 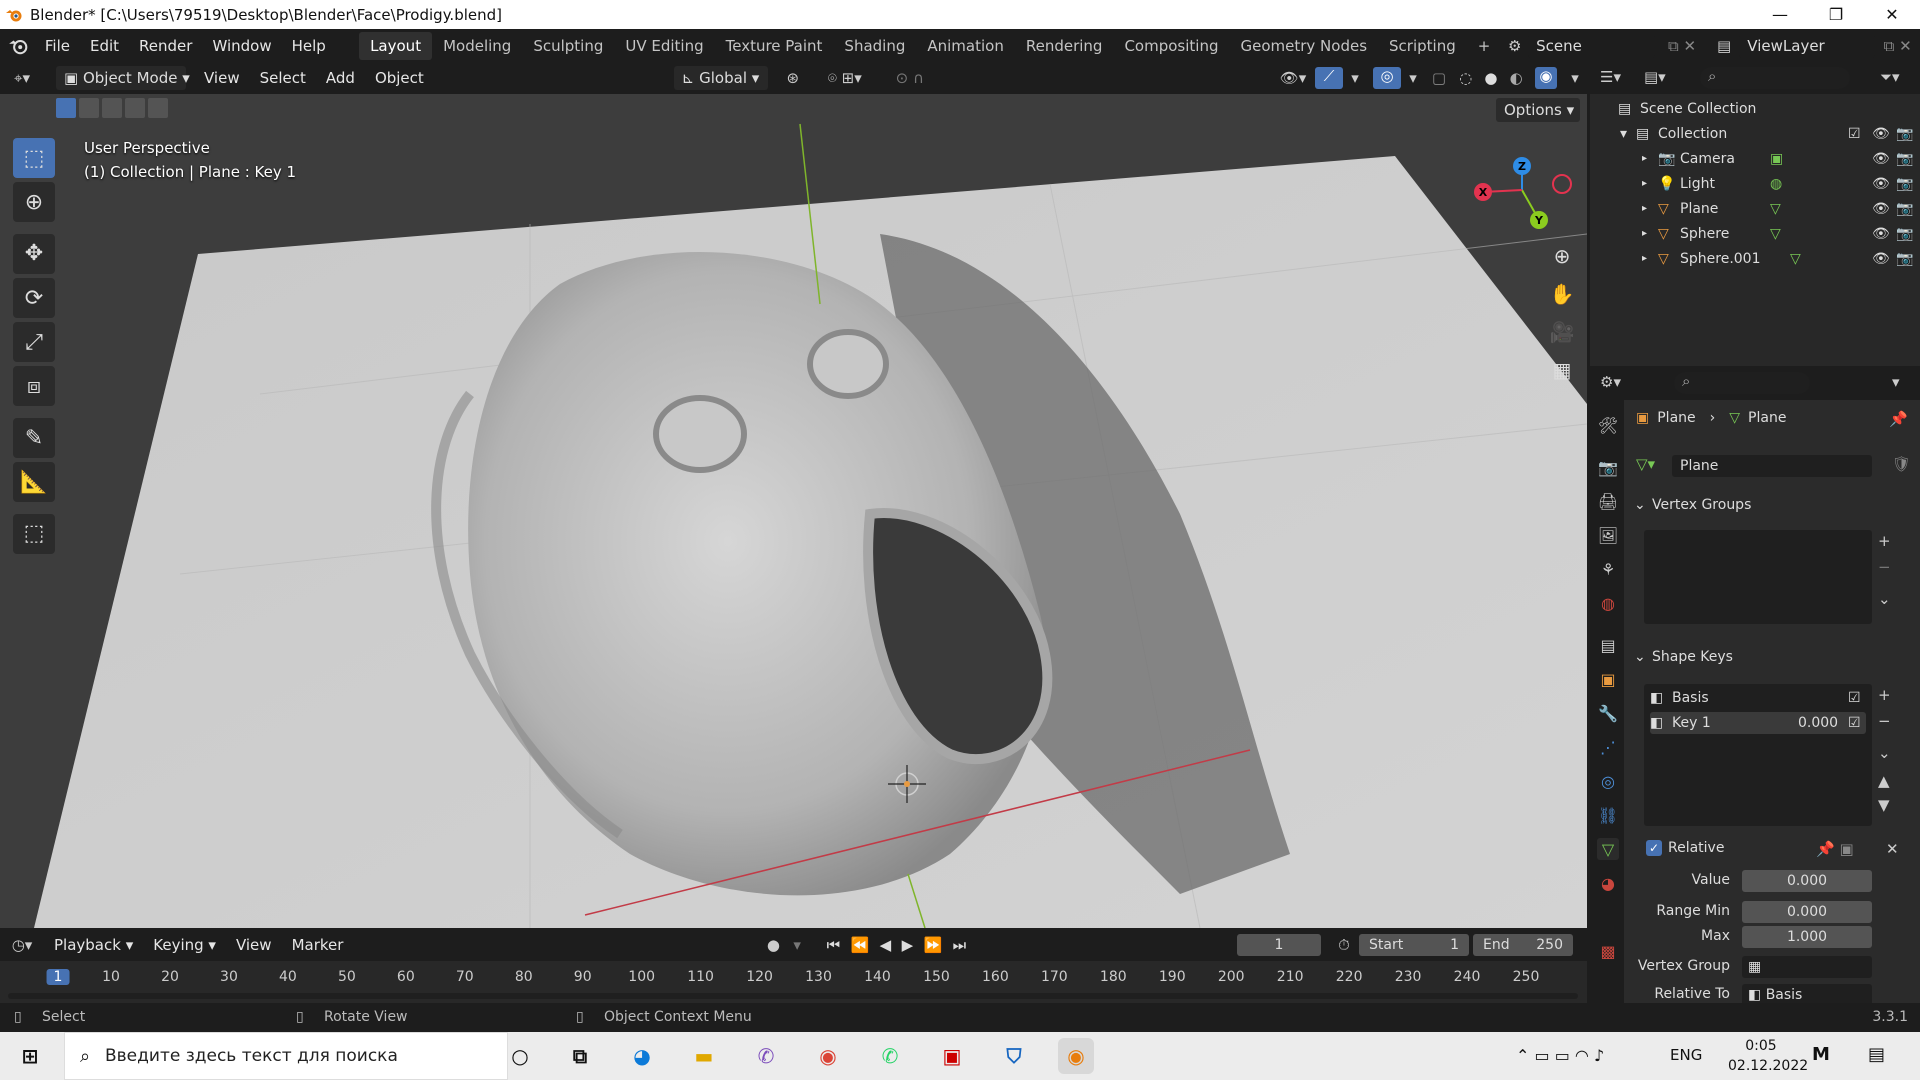 What do you see at coordinates (34, 254) in the screenshot?
I see `move-tool-icon: ✥` at bounding box center [34, 254].